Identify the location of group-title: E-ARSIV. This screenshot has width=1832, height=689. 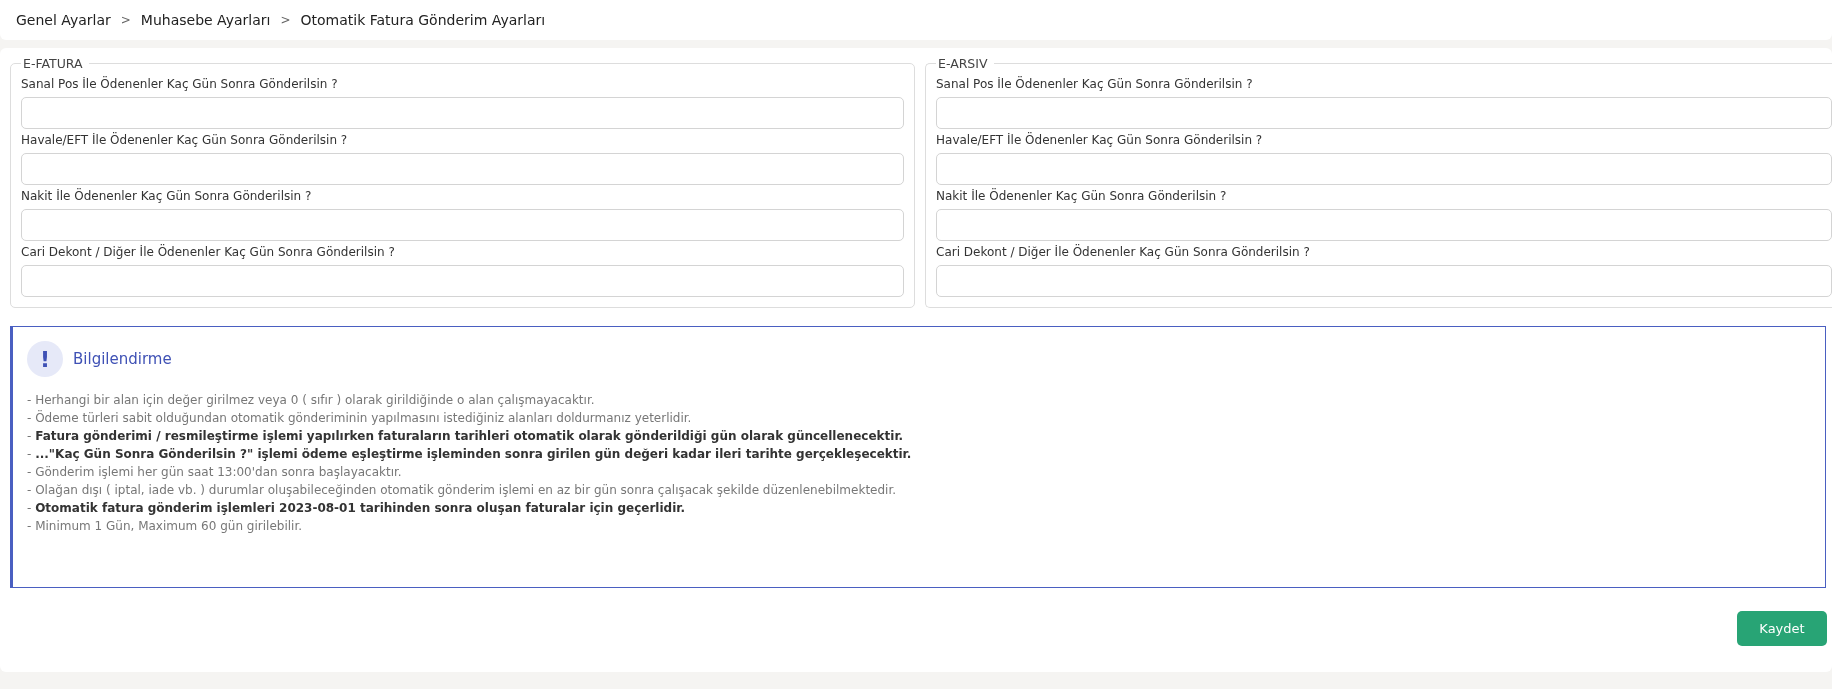
(963, 63).